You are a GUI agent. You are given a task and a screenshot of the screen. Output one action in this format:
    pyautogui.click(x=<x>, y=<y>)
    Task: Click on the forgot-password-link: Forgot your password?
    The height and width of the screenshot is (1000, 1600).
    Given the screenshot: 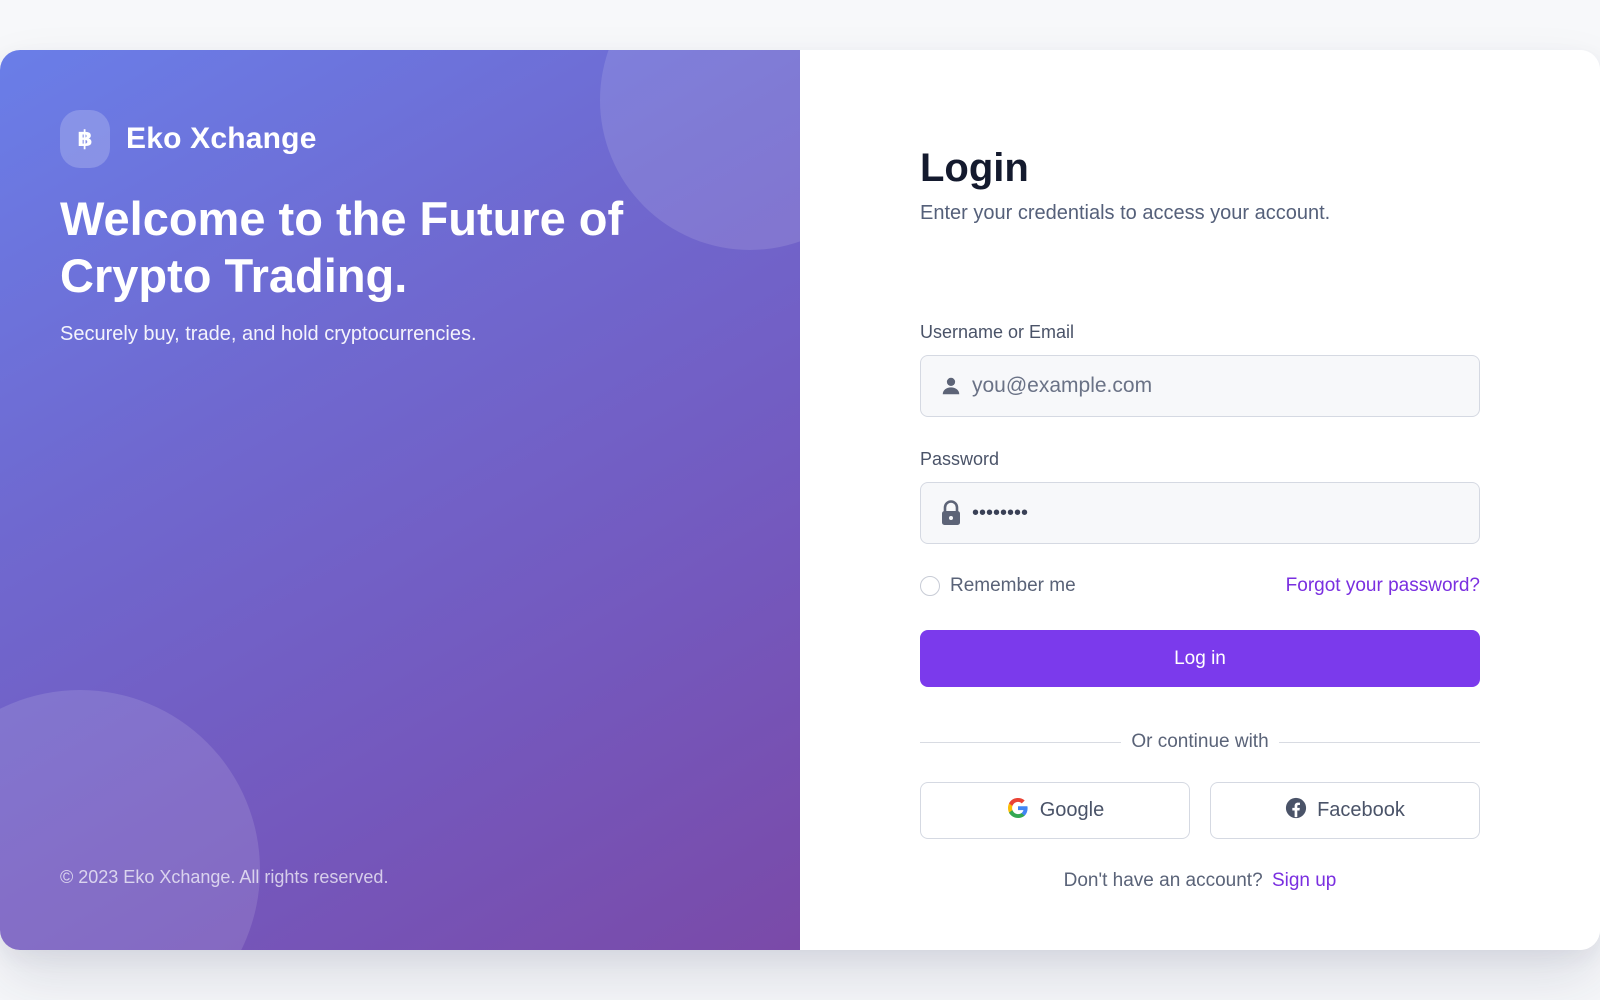 What is the action you would take?
    pyautogui.click(x=1383, y=586)
    